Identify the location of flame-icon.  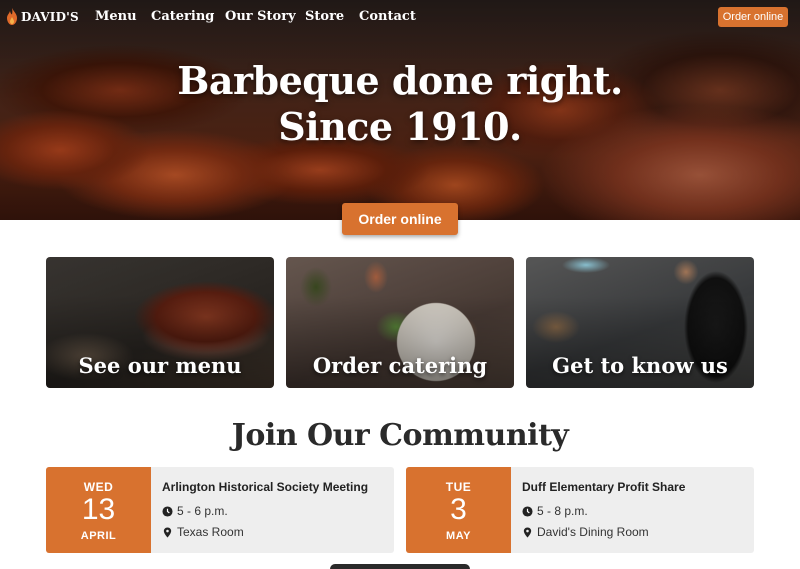
(12, 16).